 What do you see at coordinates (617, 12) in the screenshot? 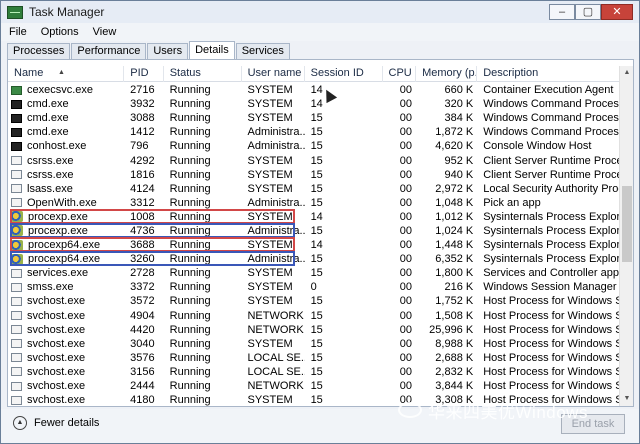
I see `close-button: ✕` at bounding box center [617, 12].